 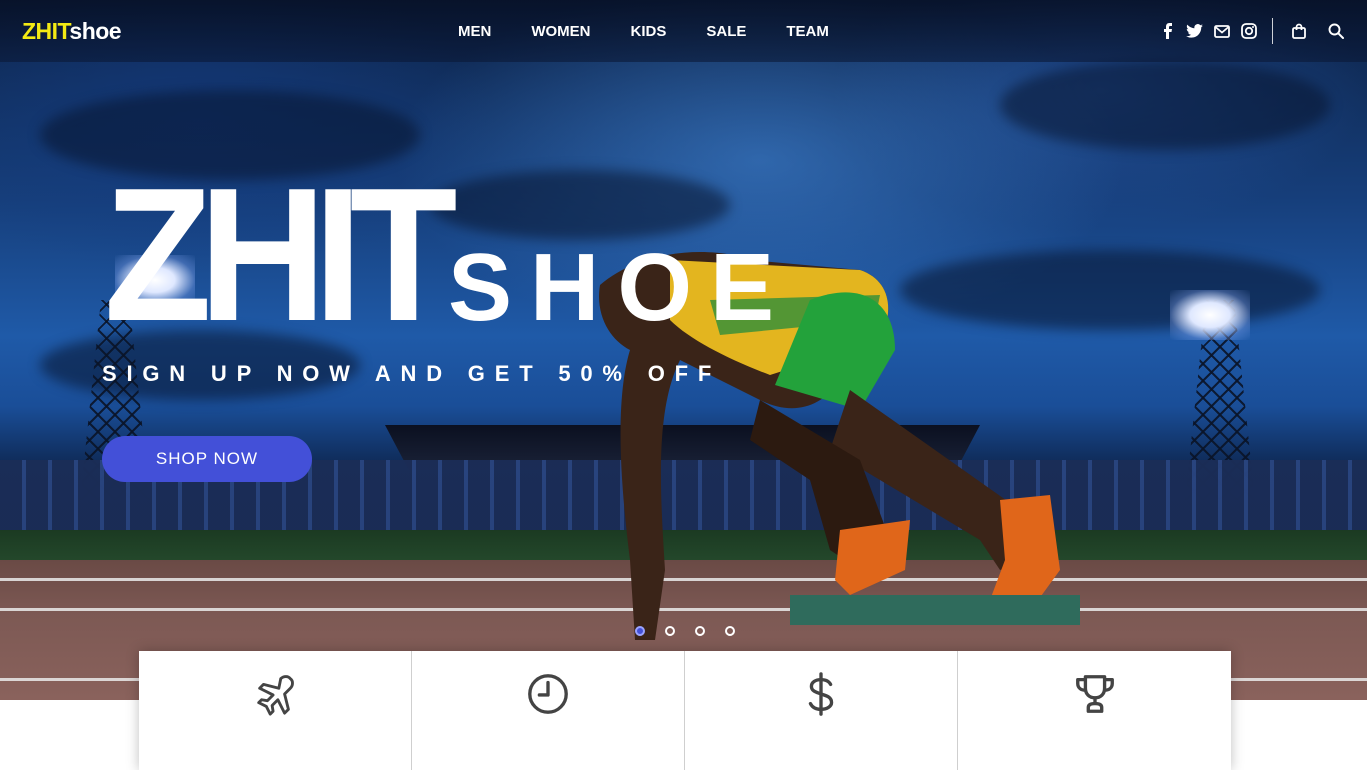 I want to click on search-icon, so click(x=1335, y=31).